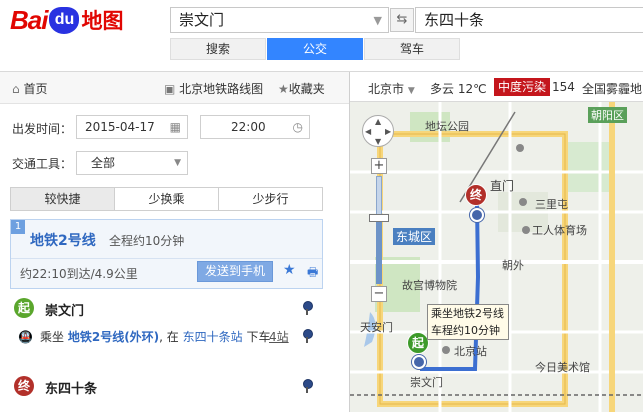 This screenshot has width=643, height=412. What do you see at coordinates (52, 337) in the screenshot?
I see `ride-prefix: 乘坐` at bounding box center [52, 337].